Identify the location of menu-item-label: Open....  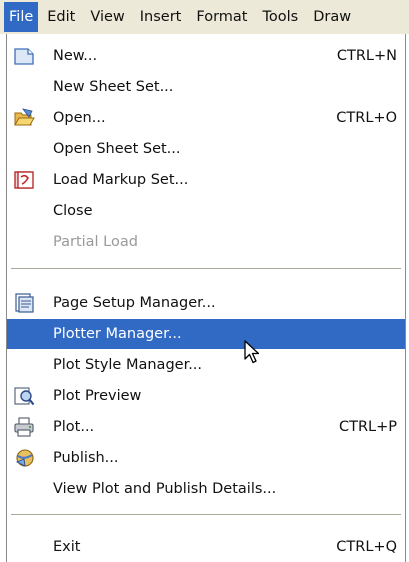
(79, 118).